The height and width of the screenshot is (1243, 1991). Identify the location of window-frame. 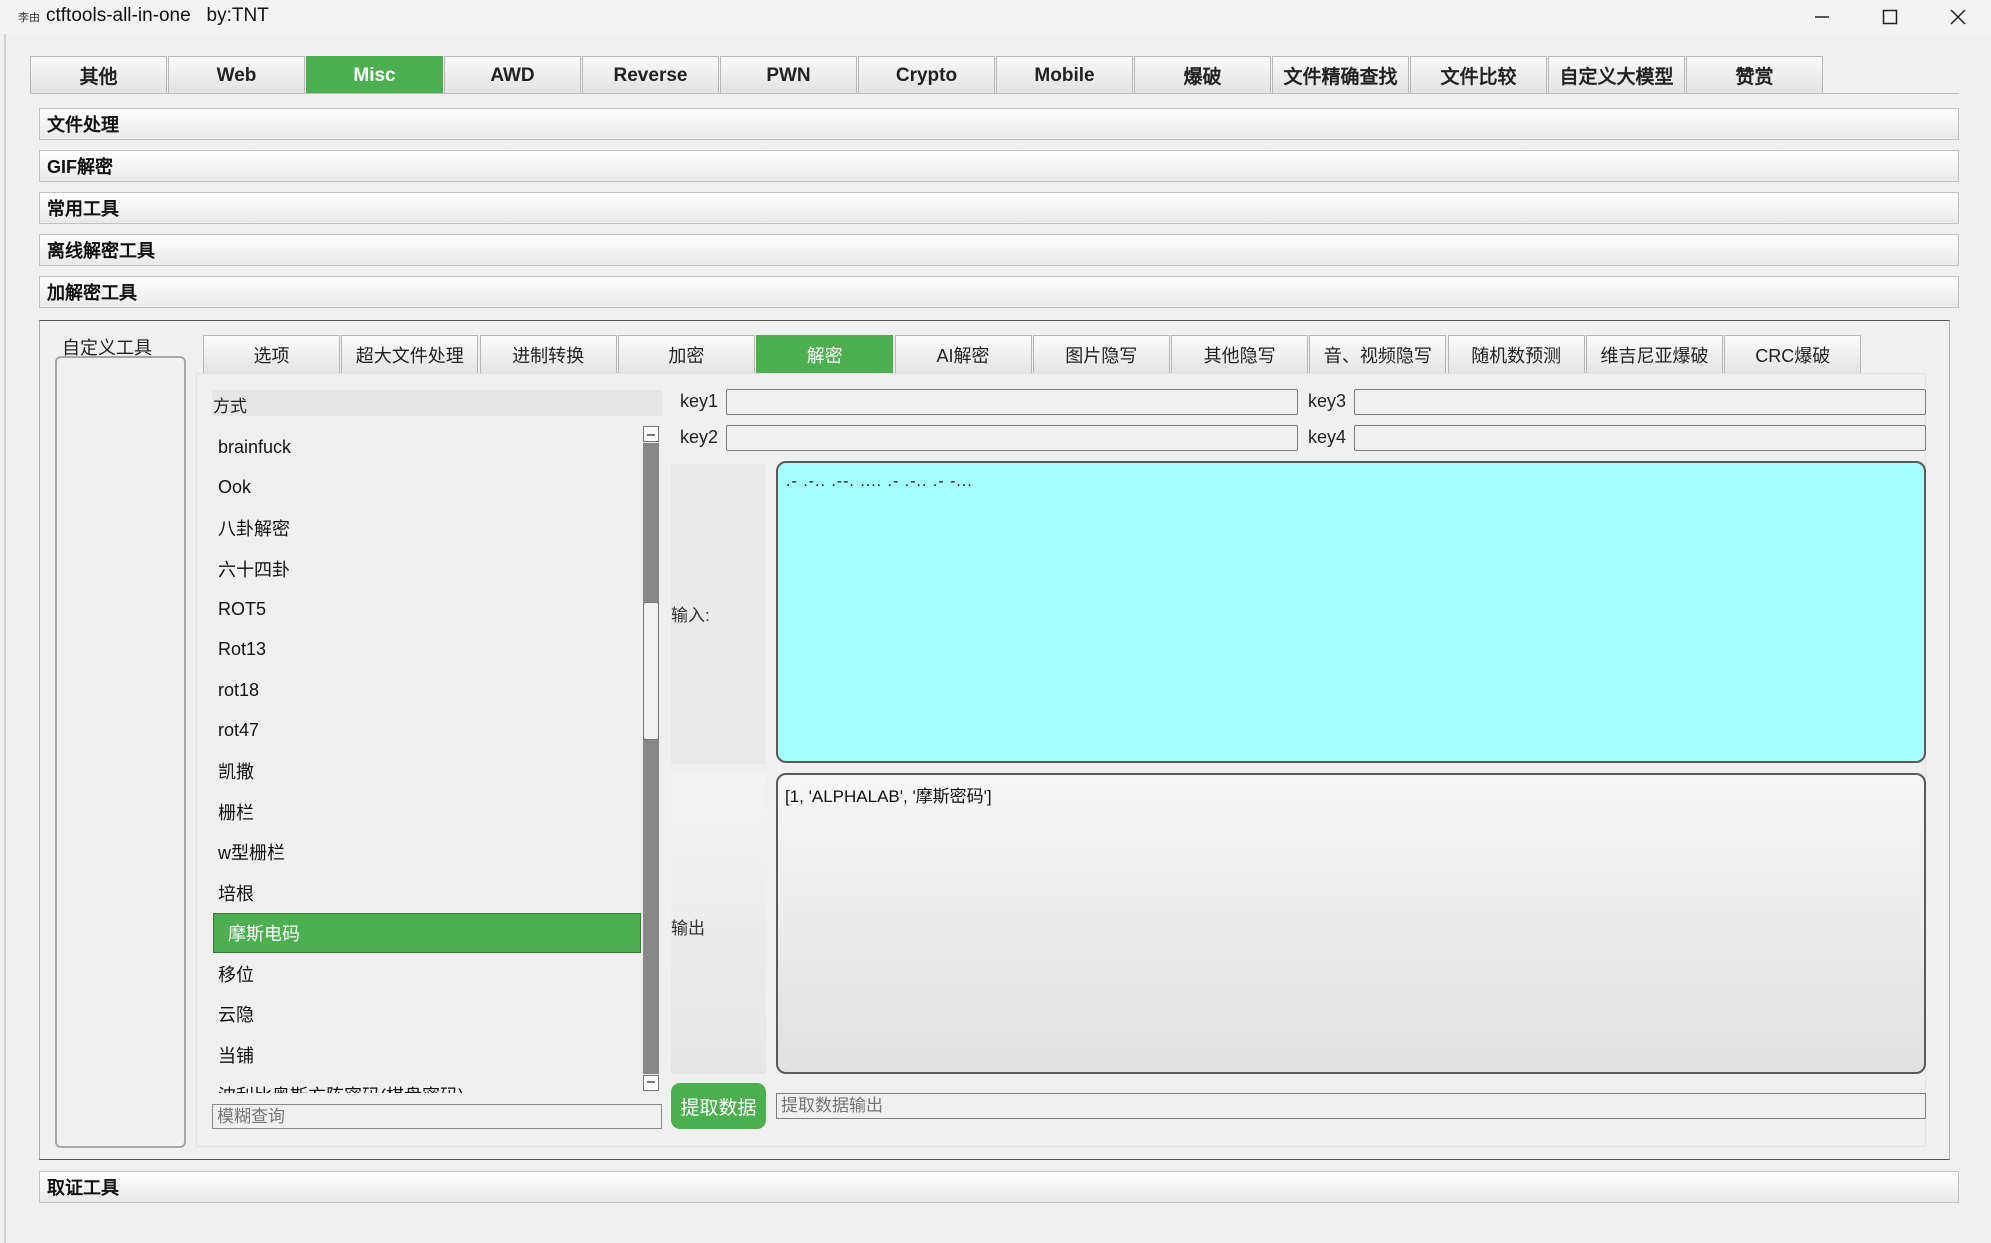
(5, 638).